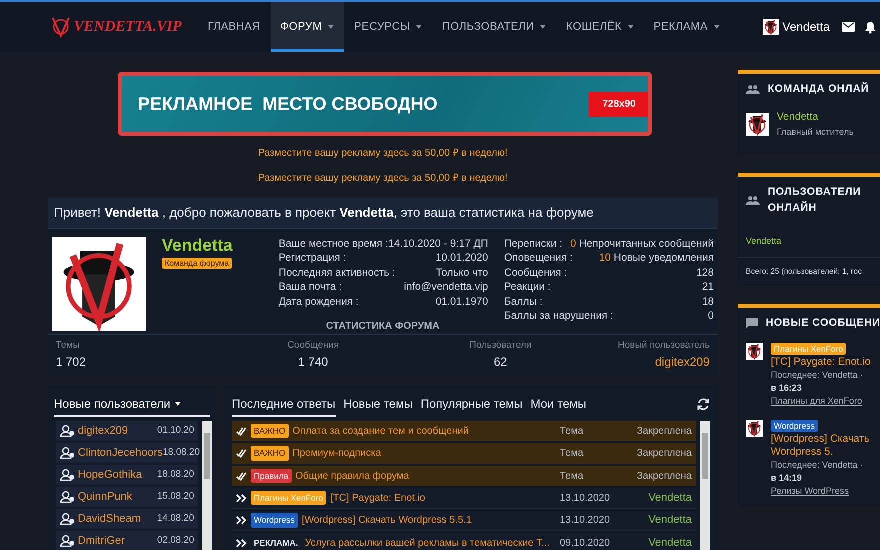  I want to click on stat-label: Пользователи, so click(500, 345).